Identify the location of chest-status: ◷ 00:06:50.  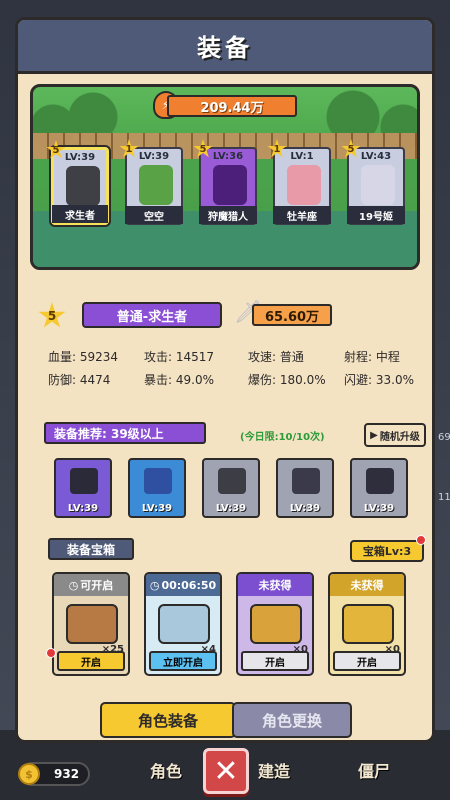
(183, 585).